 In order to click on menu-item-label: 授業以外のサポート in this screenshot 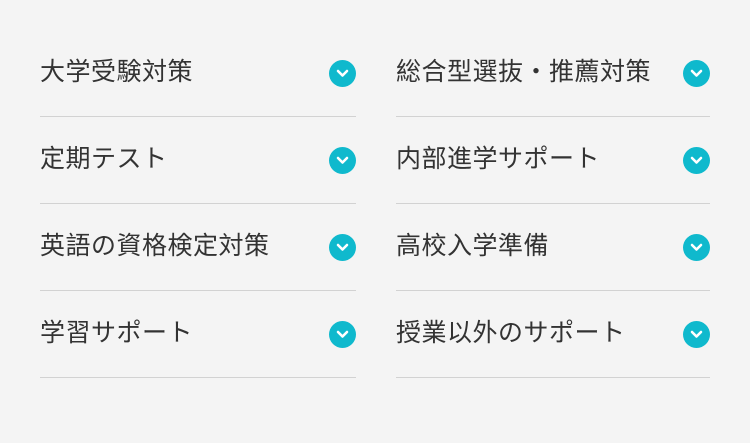, I will do `click(511, 332)`.